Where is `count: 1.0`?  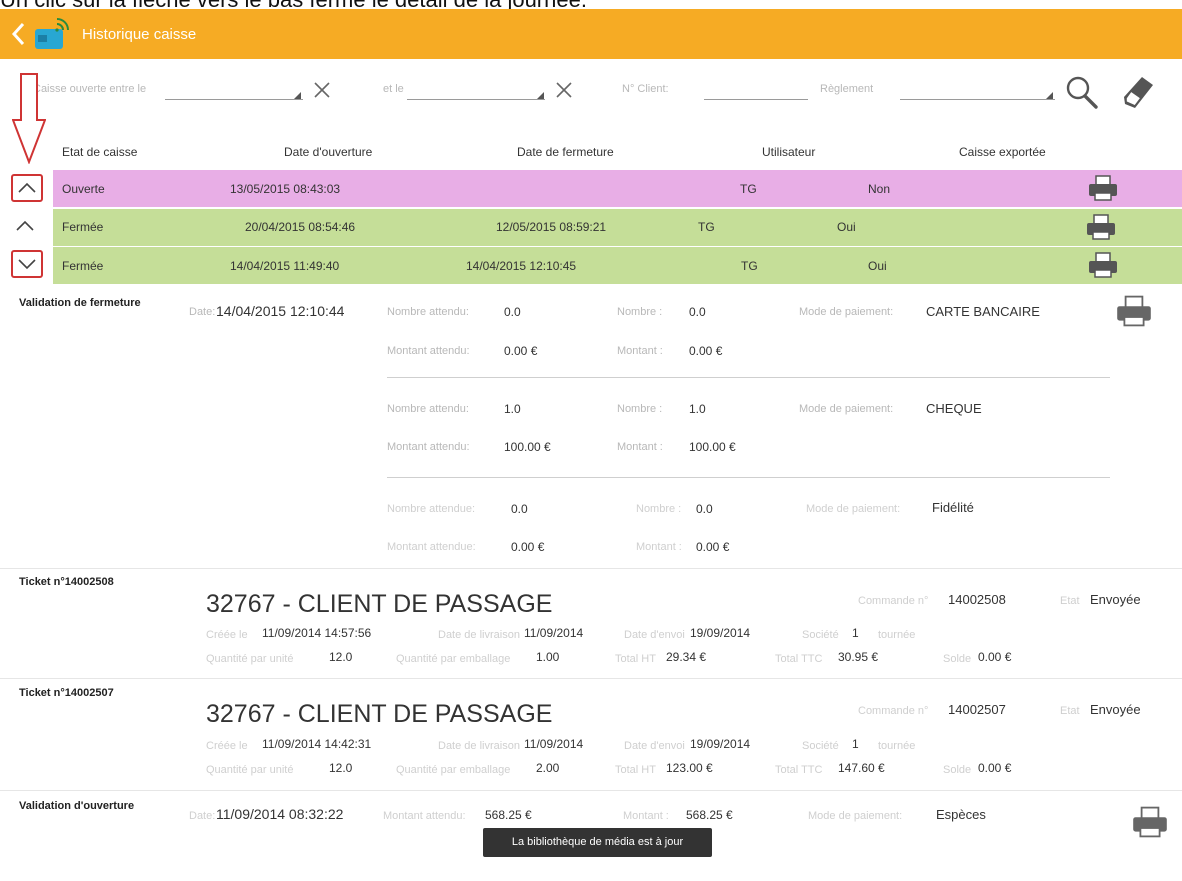
count: 1.0 is located at coordinates (697, 409).